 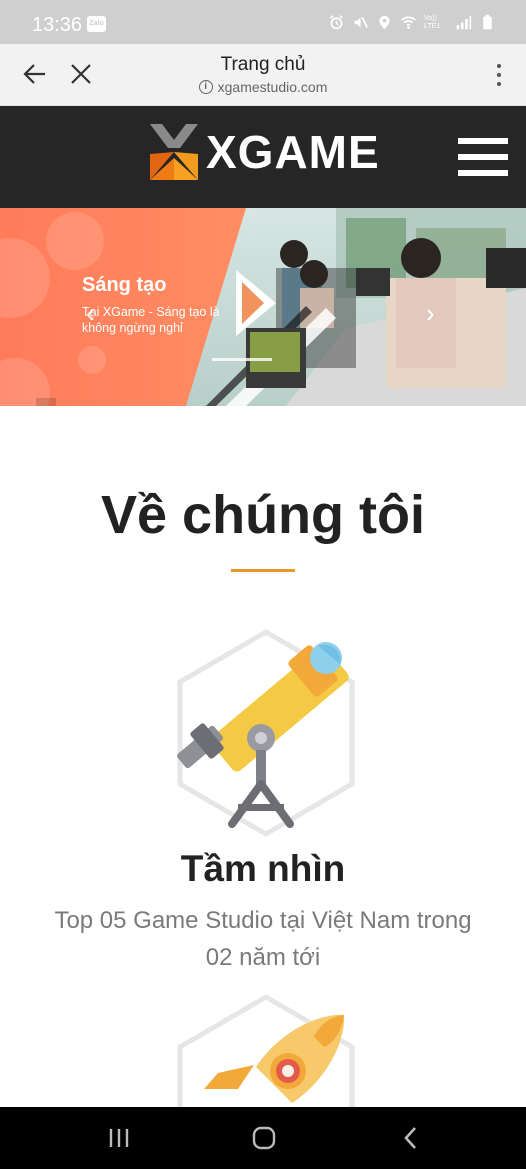 What do you see at coordinates (272, 87) in the screenshot?
I see `page-url: xgamestudio.com` at bounding box center [272, 87].